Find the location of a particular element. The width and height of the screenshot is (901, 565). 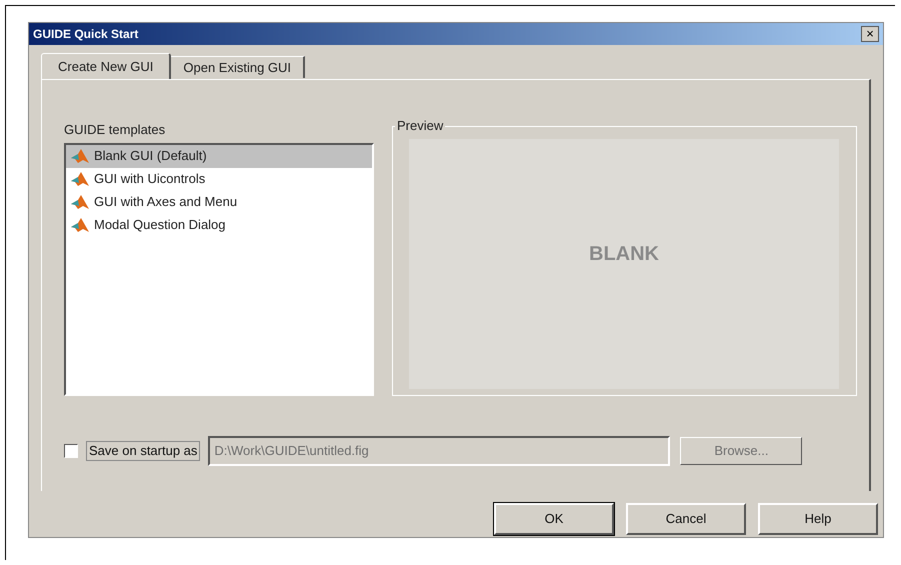

dialog-button: Help is located at coordinates (818, 519).